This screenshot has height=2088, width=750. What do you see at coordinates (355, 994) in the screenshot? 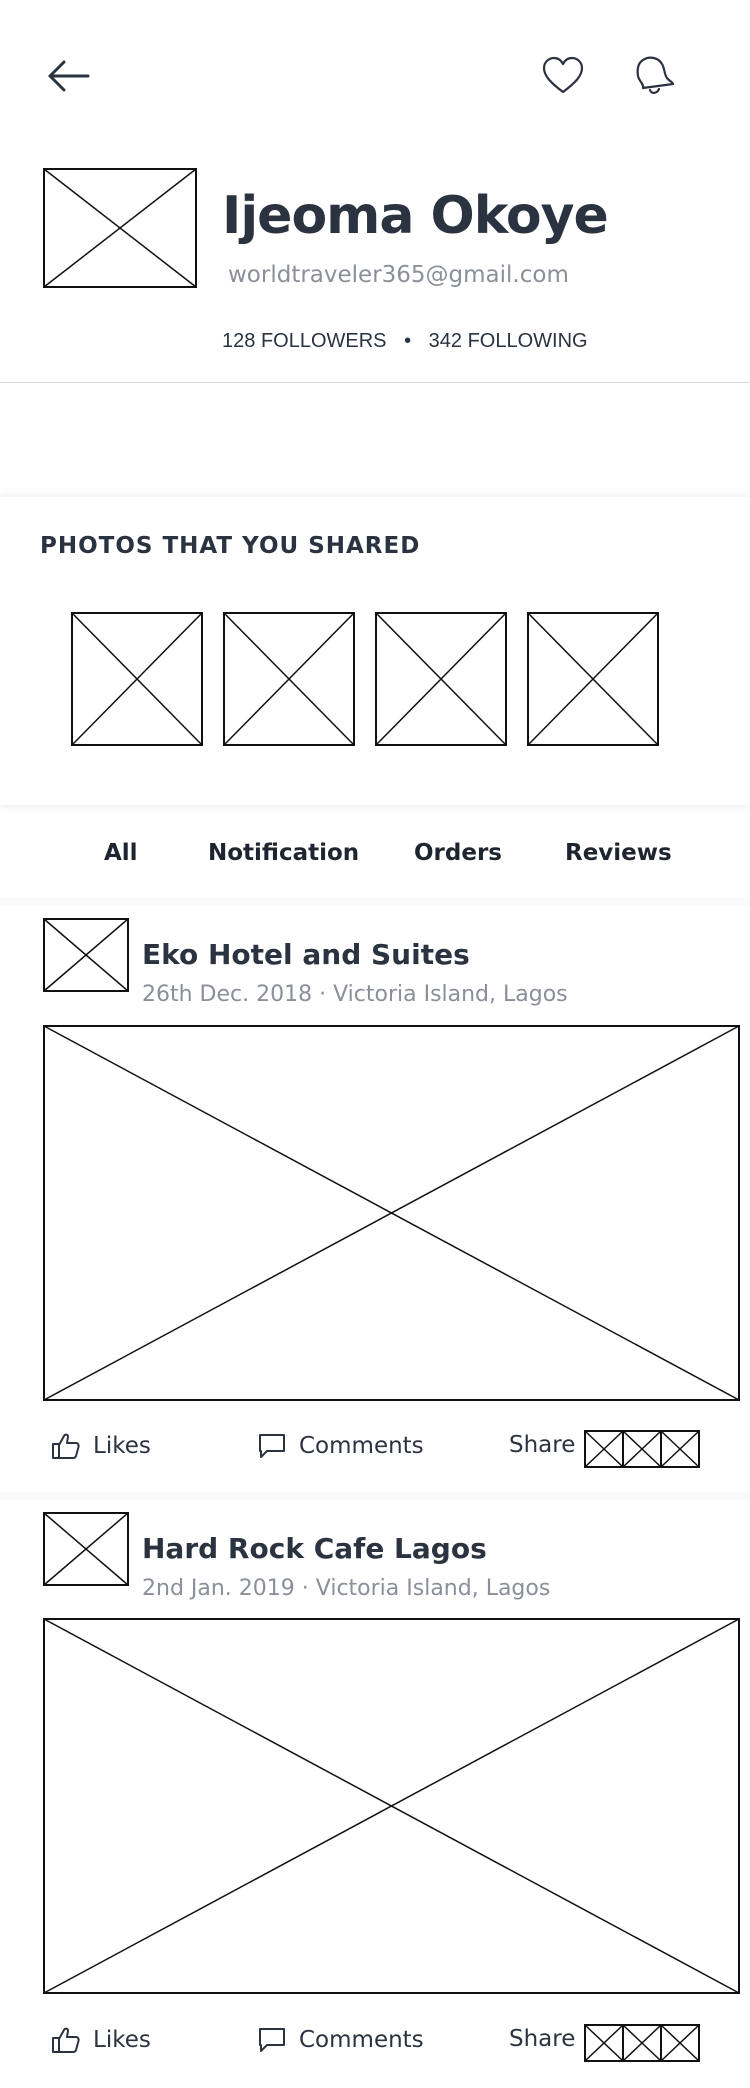
I see `post-meta: 26th Dec. 2018 · Victoria Island, Lagos` at bounding box center [355, 994].